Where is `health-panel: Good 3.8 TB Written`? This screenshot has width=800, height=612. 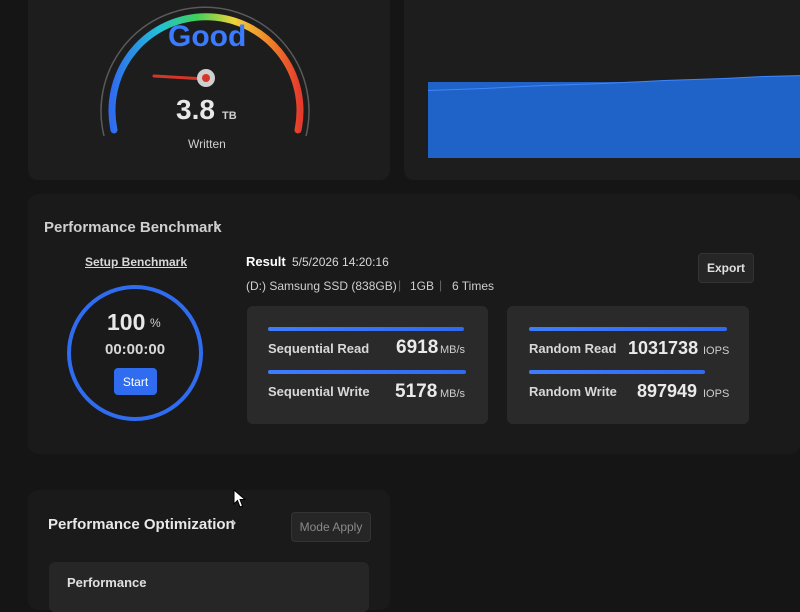 health-panel: Good 3.8 TB Written is located at coordinates (209, 90).